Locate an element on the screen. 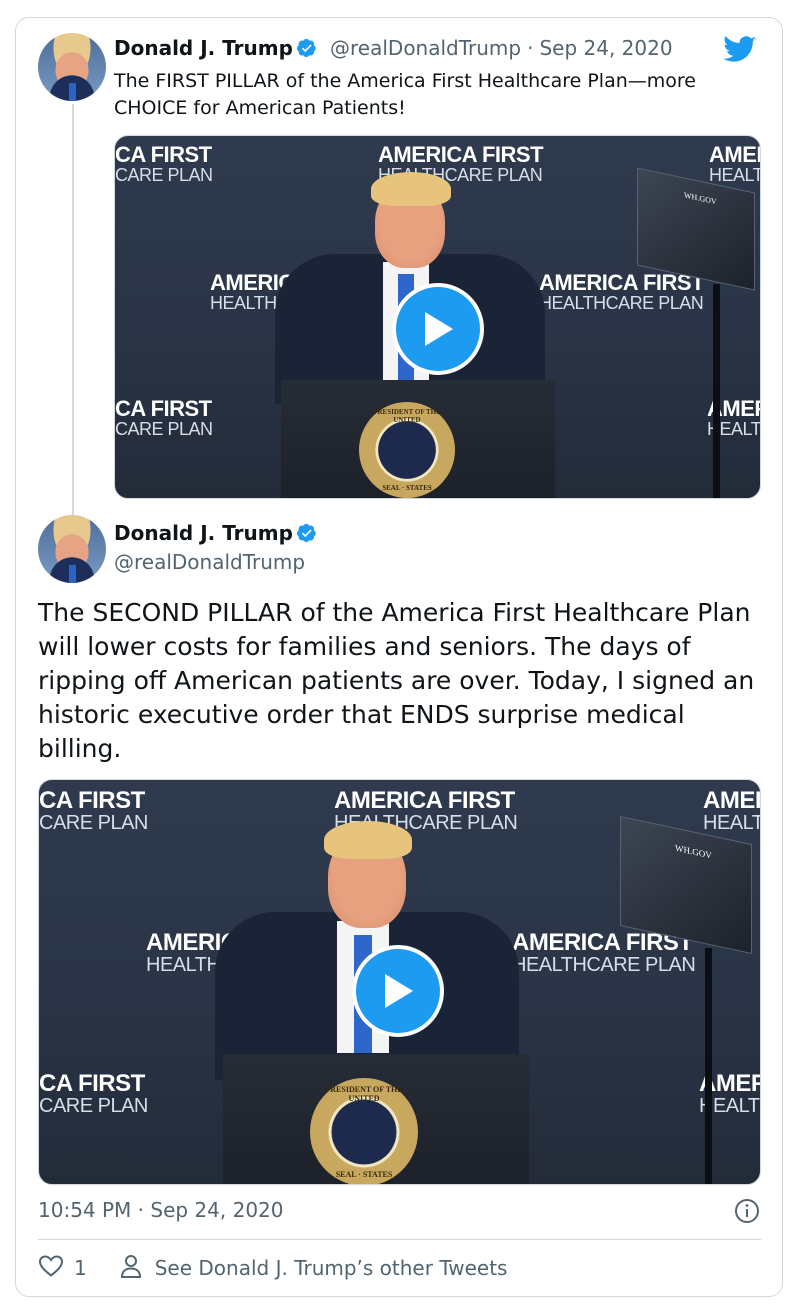 This screenshot has height=1314, width=800. backdrop-text: AMEI is located at coordinates (732, 800).